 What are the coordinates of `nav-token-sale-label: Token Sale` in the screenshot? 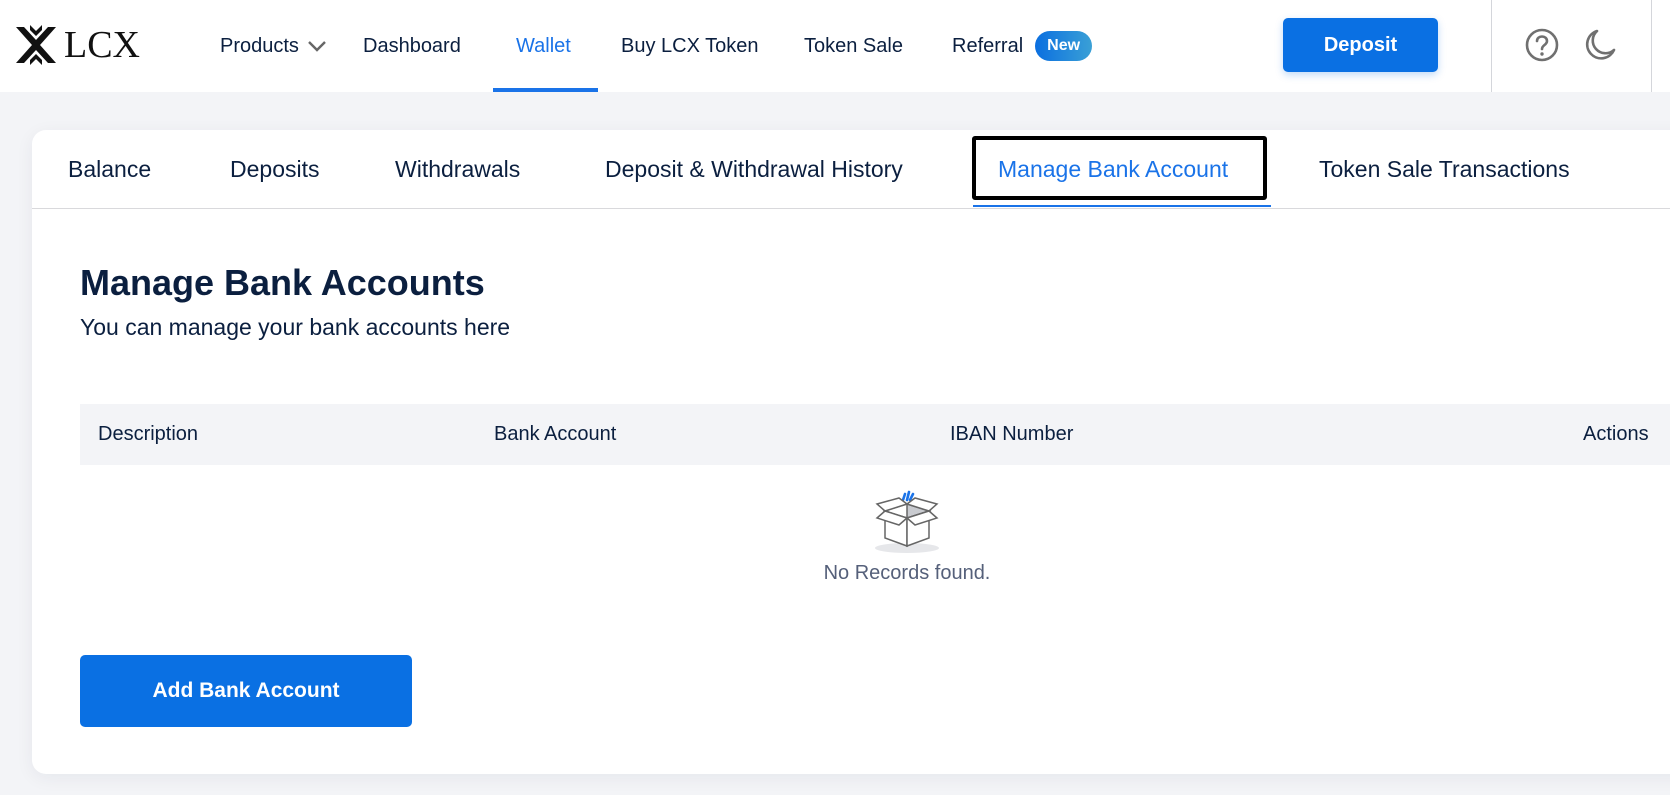 It's located at (853, 45).